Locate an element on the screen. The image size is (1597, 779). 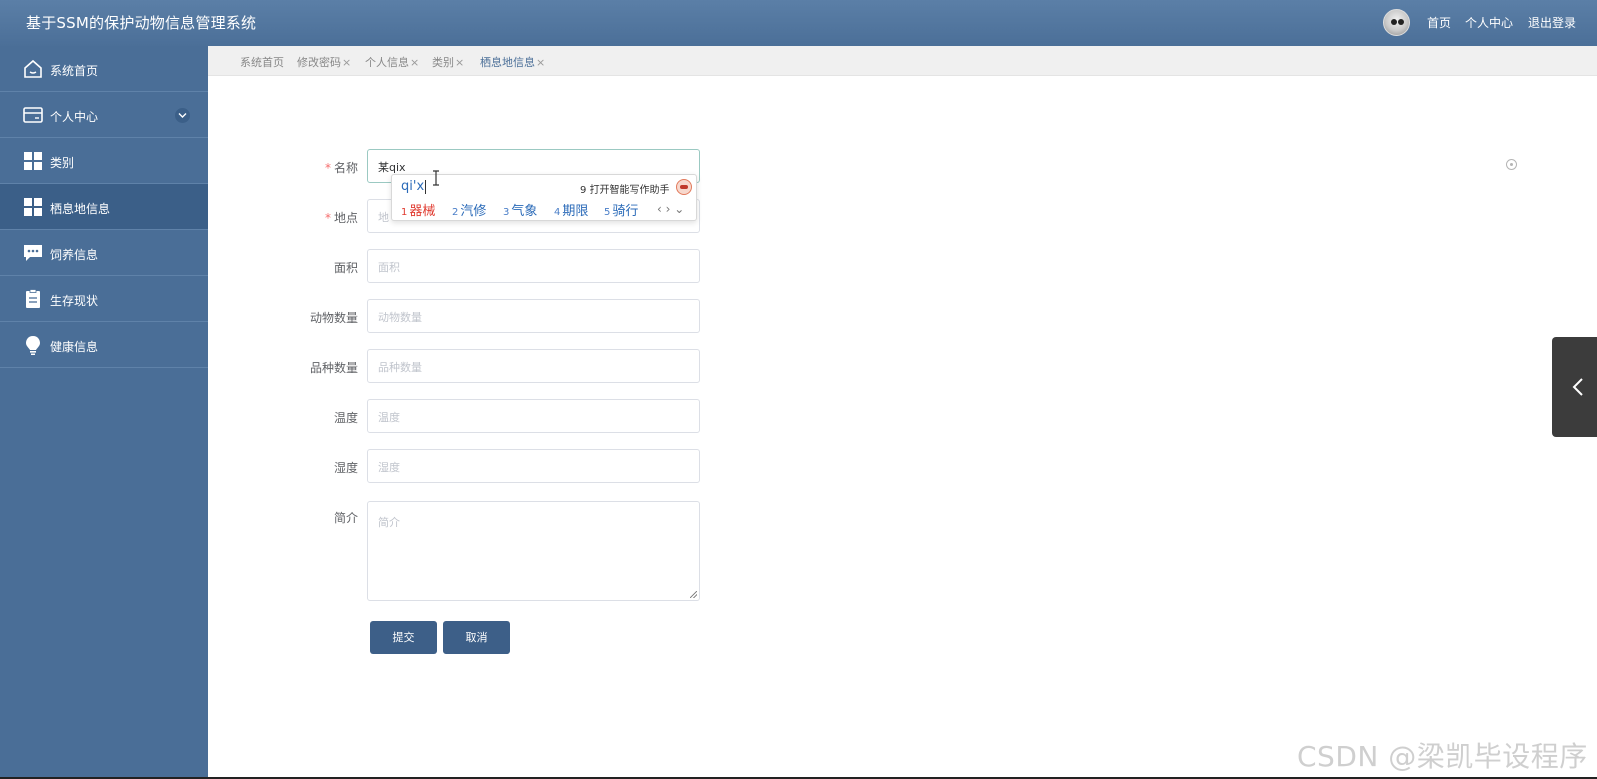
area-placeholder: 面积 is located at coordinates (389, 267).